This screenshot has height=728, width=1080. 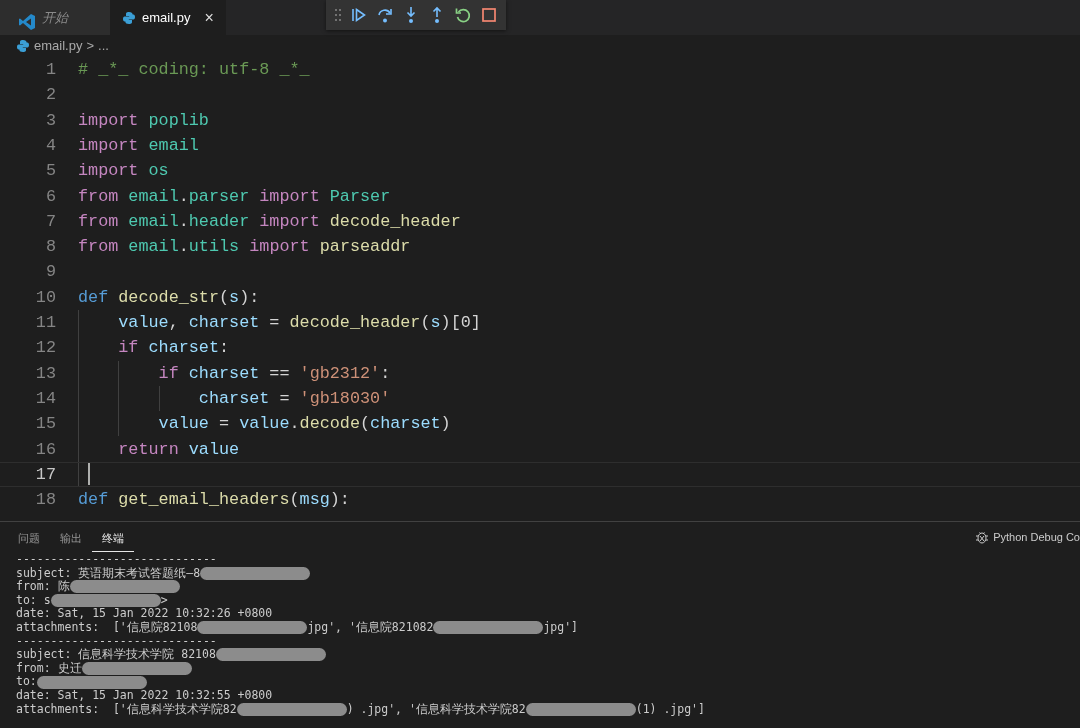 What do you see at coordinates (26, 682) in the screenshot?
I see `terminal-text: to:` at bounding box center [26, 682].